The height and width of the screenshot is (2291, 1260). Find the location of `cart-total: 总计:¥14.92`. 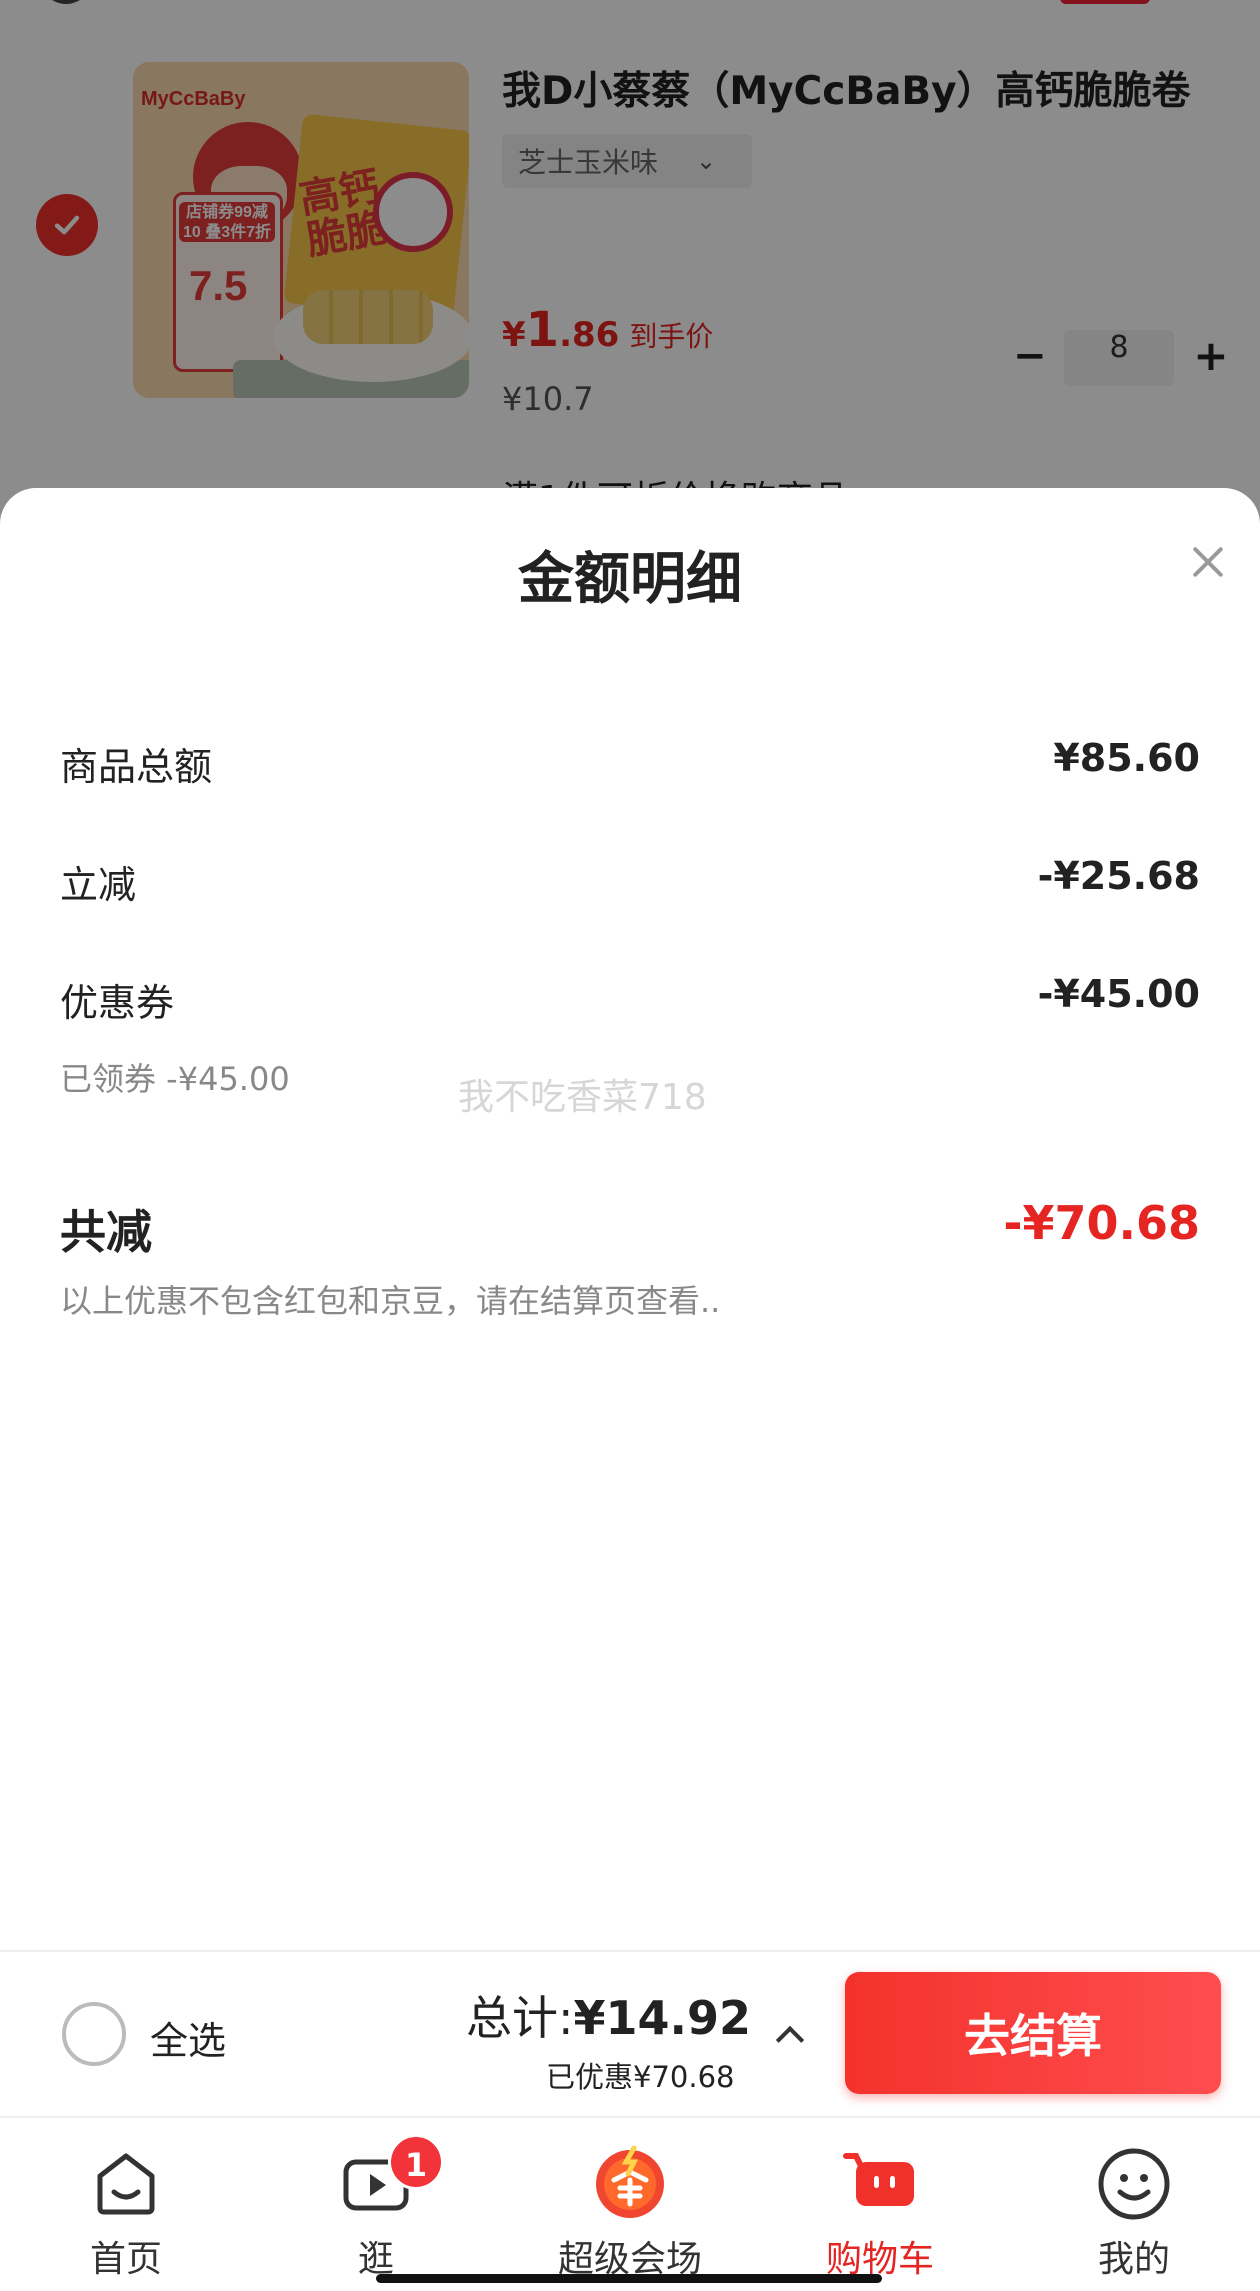

cart-total: 总计:¥14.92 is located at coordinates (608, 2015).